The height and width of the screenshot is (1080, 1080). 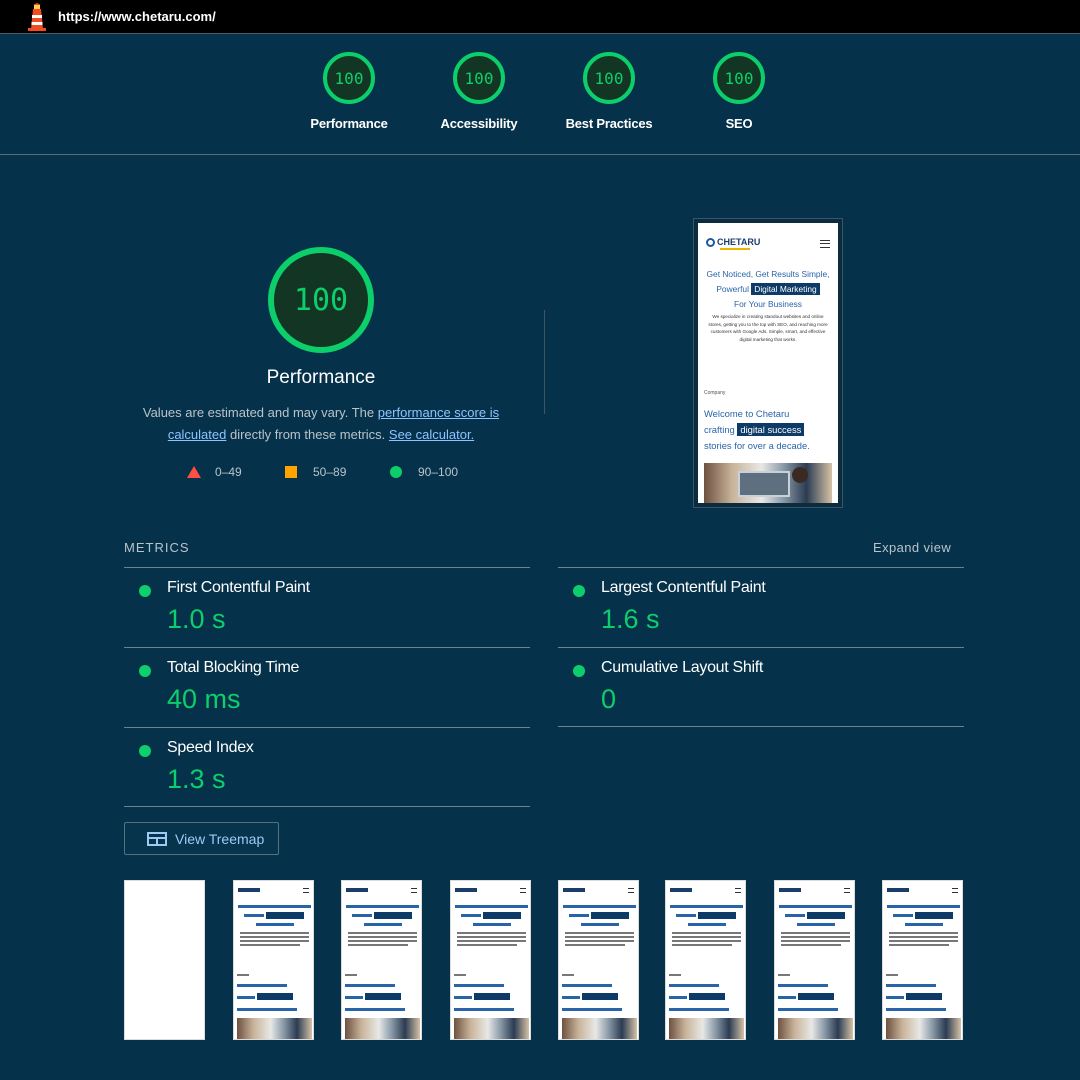 What do you see at coordinates (739, 91) in the screenshot?
I see `category-seo: 100 SEO` at bounding box center [739, 91].